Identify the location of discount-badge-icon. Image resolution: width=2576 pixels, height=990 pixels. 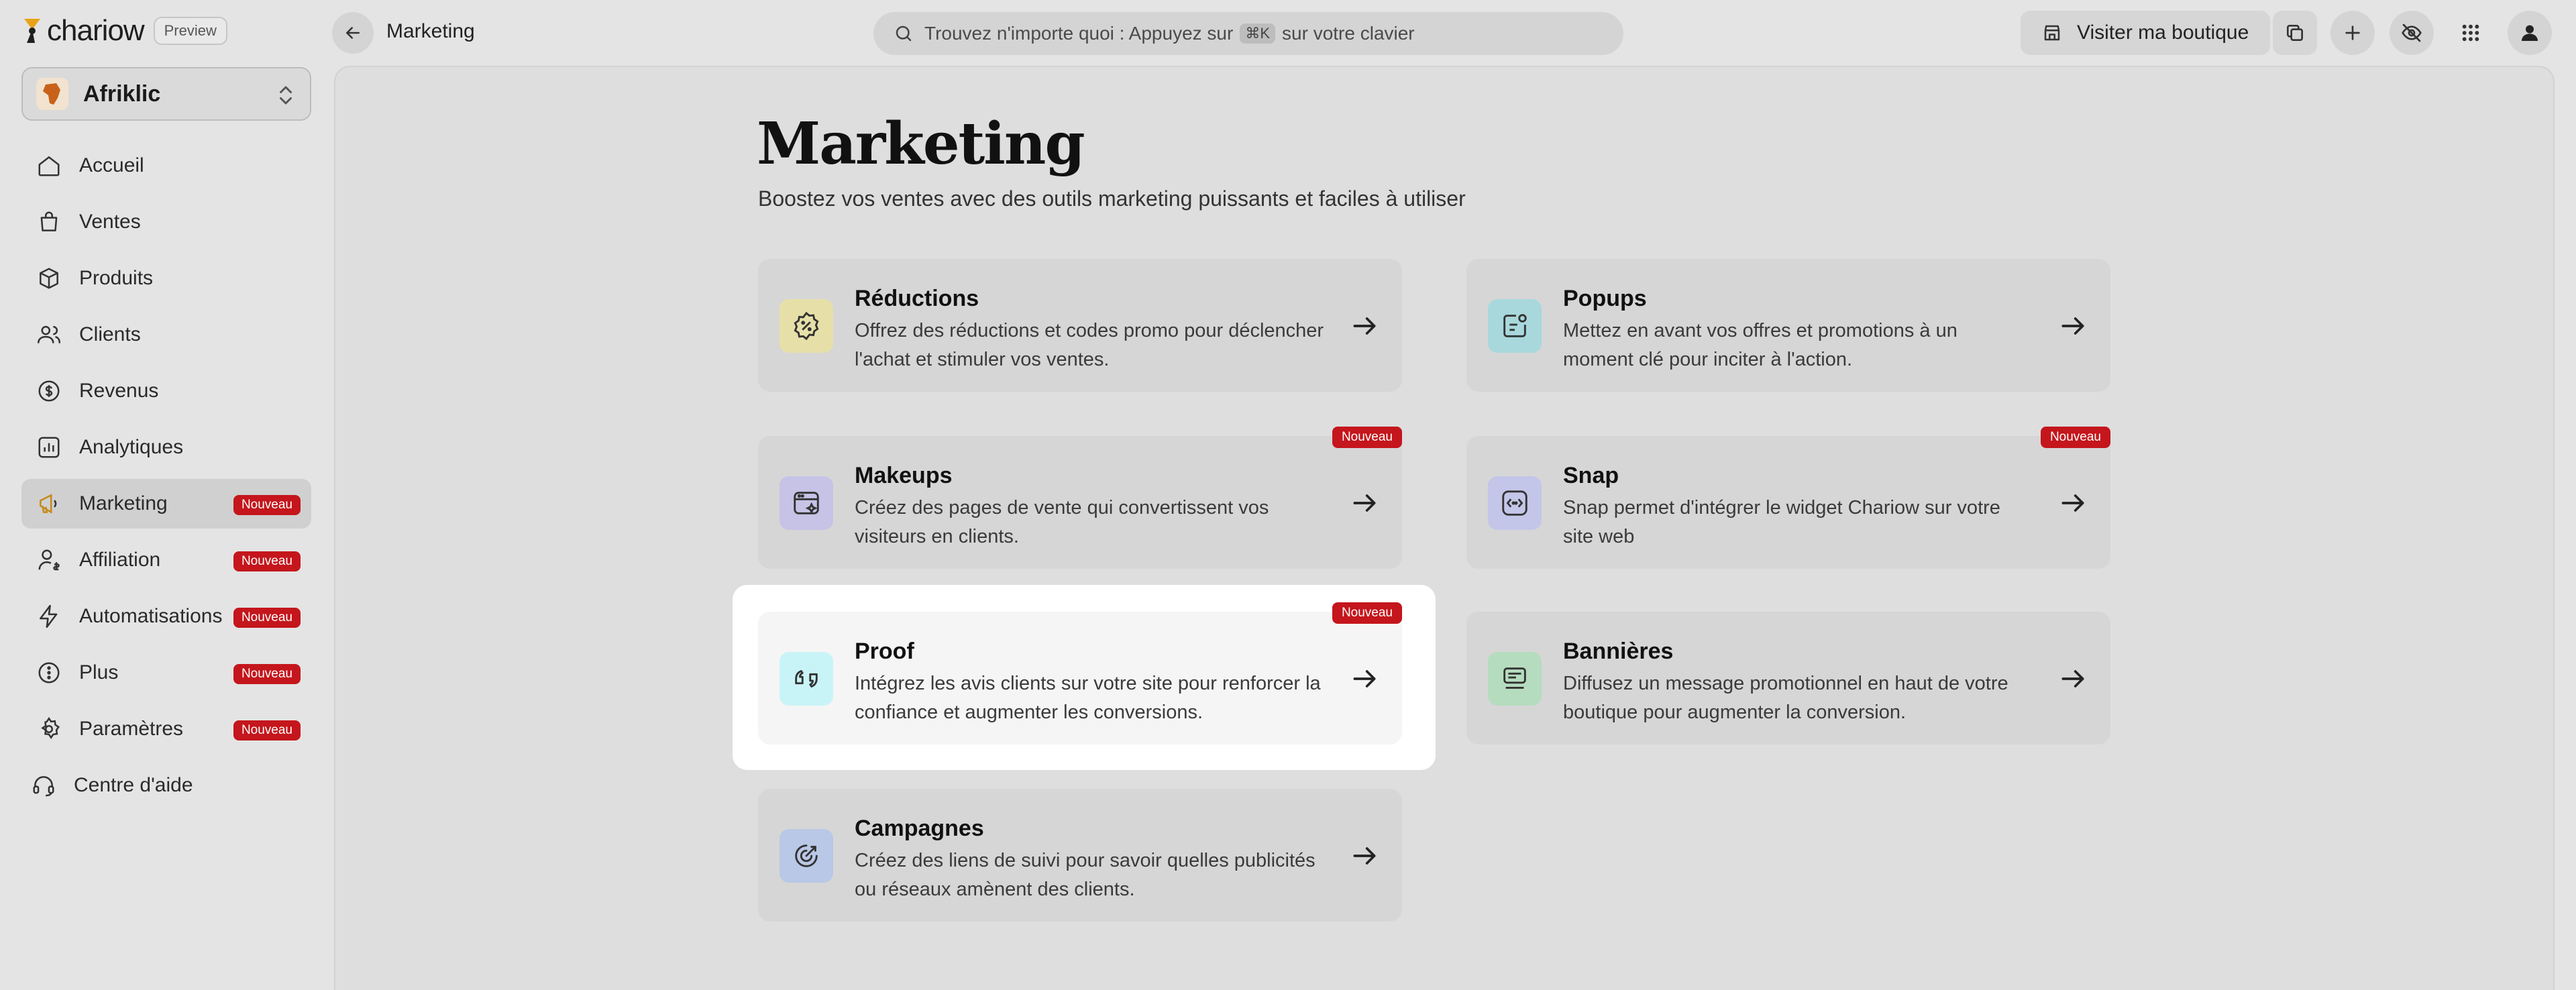
(806, 326).